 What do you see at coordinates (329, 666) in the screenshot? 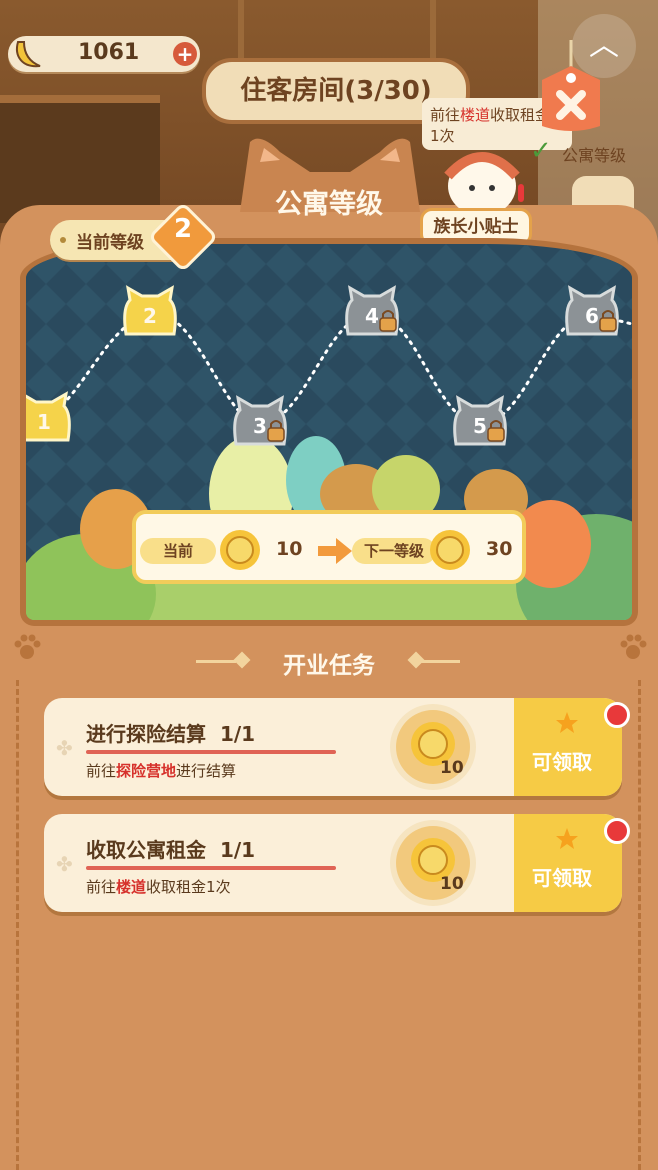
I see `tasks-section-title: 开业任务` at bounding box center [329, 666].